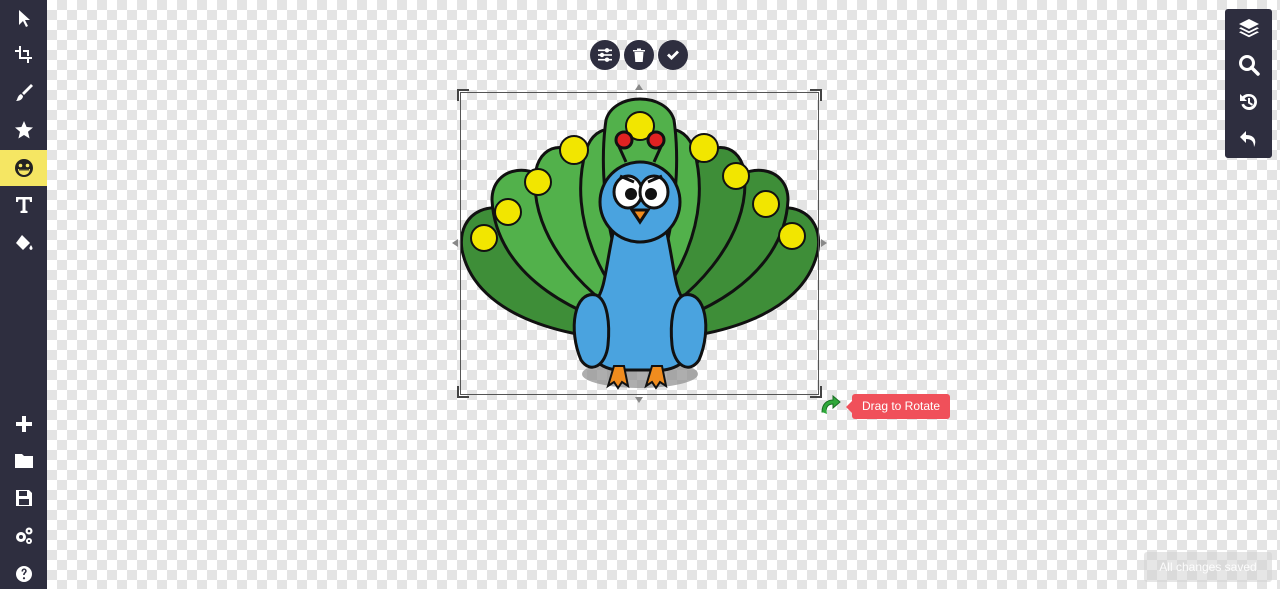 The width and height of the screenshot is (1280, 589). I want to click on pointer-tool, so click(23, 18).